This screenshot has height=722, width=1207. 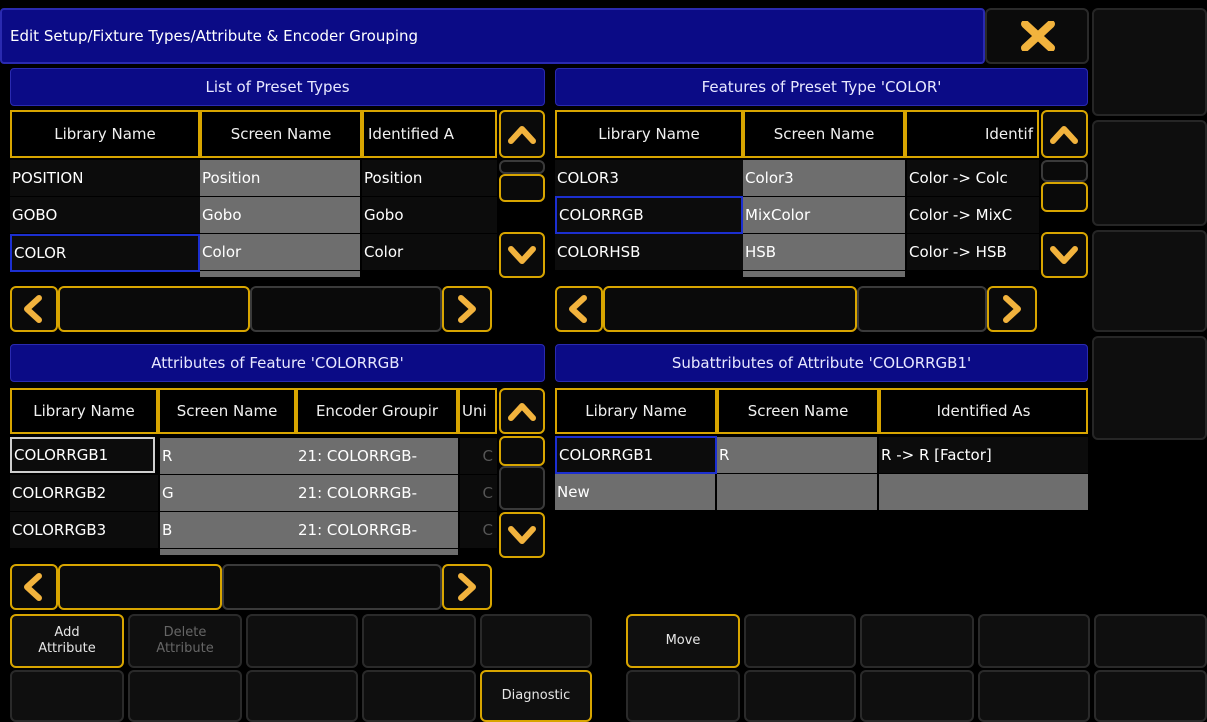 What do you see at coordinates (185, 641) in the screenshot?
I see `delete-attribute-button: Delete Attribute` at bounding box center [185, 641].